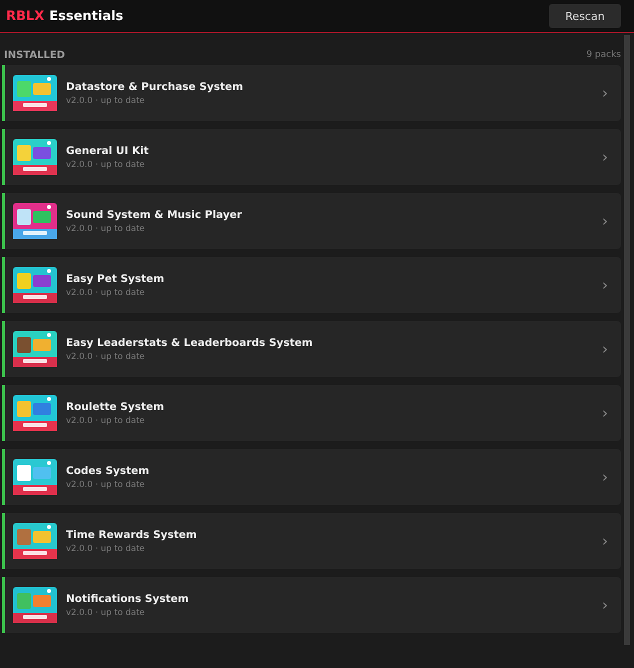 This screenshot has width=634, height=668. I want to click on pack-item: Sound System & Music Player v2.0.0 · up to date ›, so click(311, 221).